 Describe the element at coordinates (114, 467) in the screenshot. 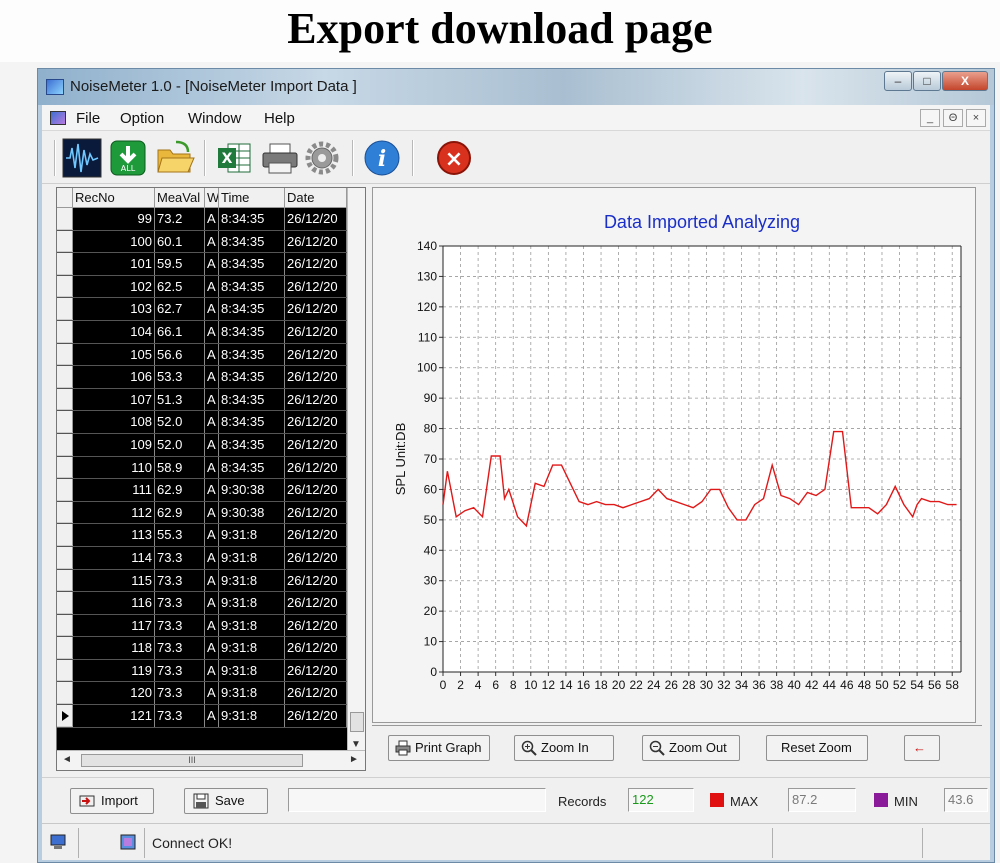

I see `cell-recno: 110` at that location.